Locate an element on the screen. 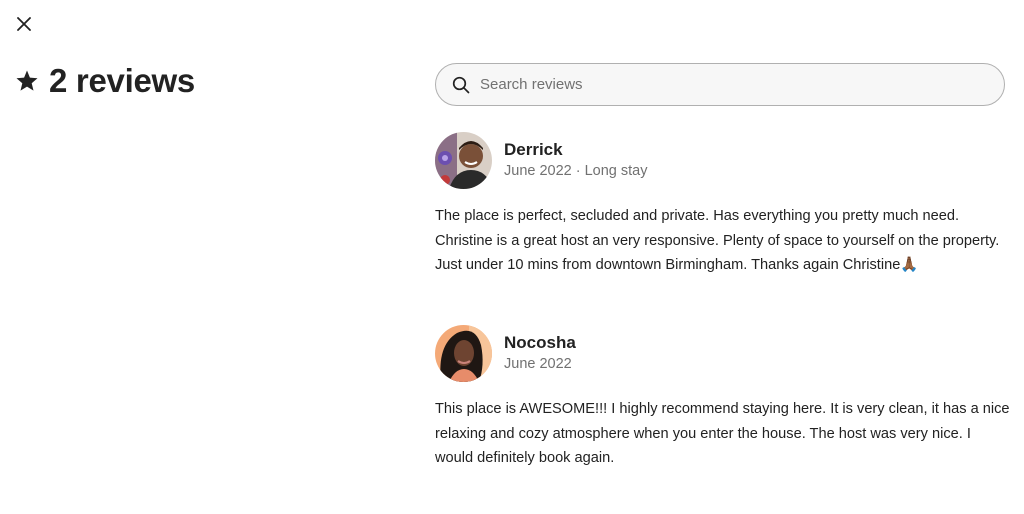  reviewer-name: Nocosha is located at coordinates (540, 342).